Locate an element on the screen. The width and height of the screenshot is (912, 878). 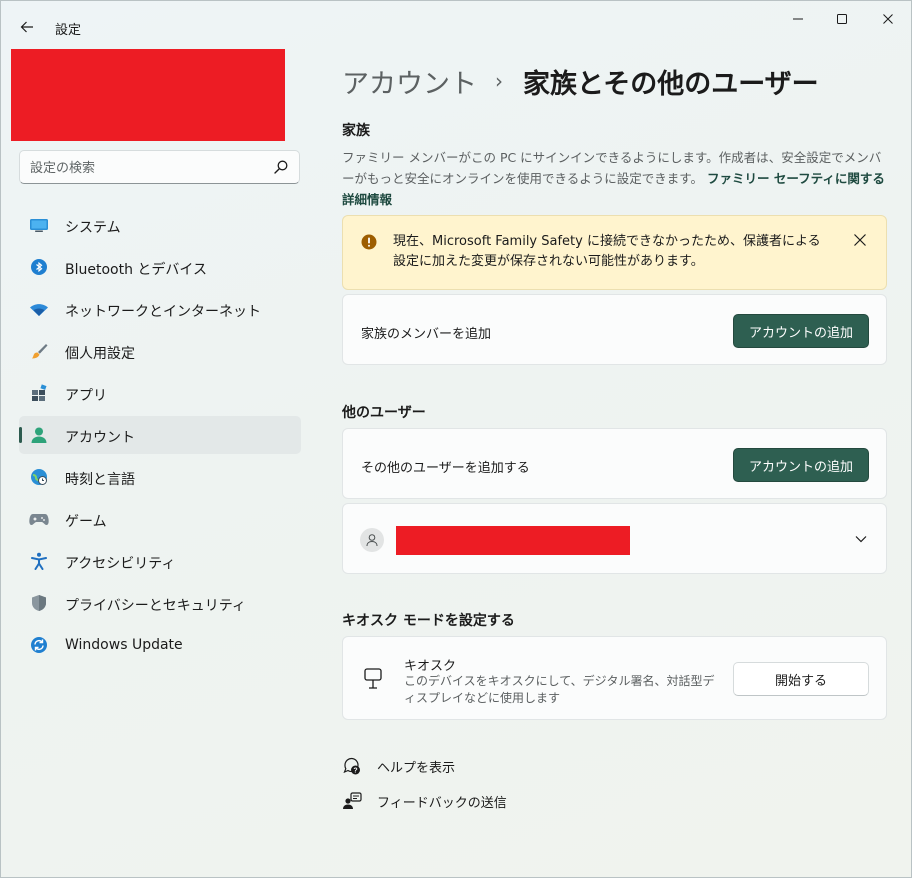
sidebar-item-label: ゲーム is located at coordinates (86, 522).